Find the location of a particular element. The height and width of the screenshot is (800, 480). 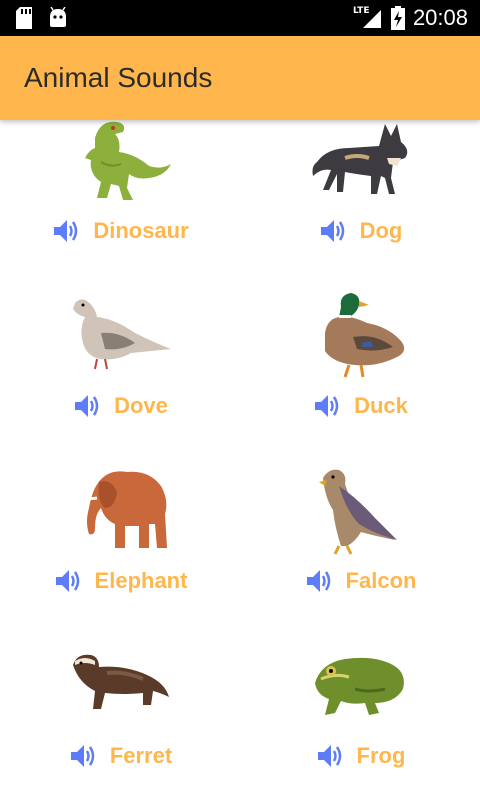

status-time: 20:08 is located at coordinates (440, 17).